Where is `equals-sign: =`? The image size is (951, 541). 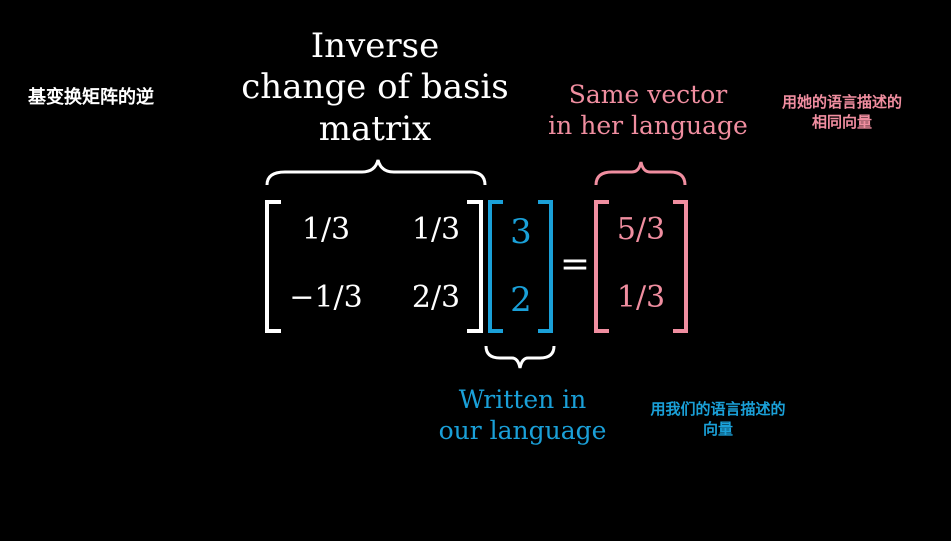 equals-sign: = is located at coordinates (575, 264).